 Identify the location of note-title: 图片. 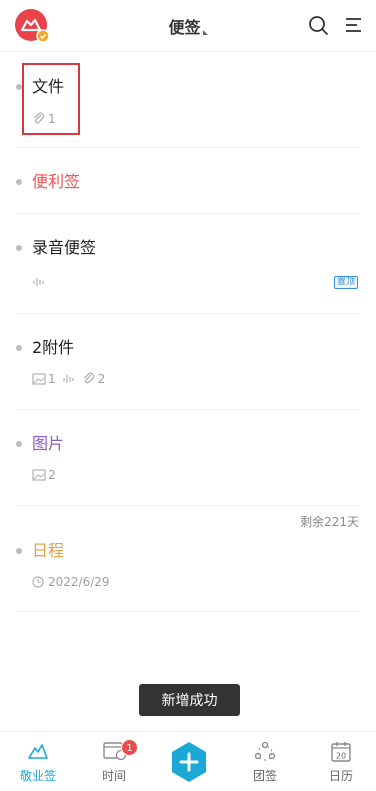
(48, 443).